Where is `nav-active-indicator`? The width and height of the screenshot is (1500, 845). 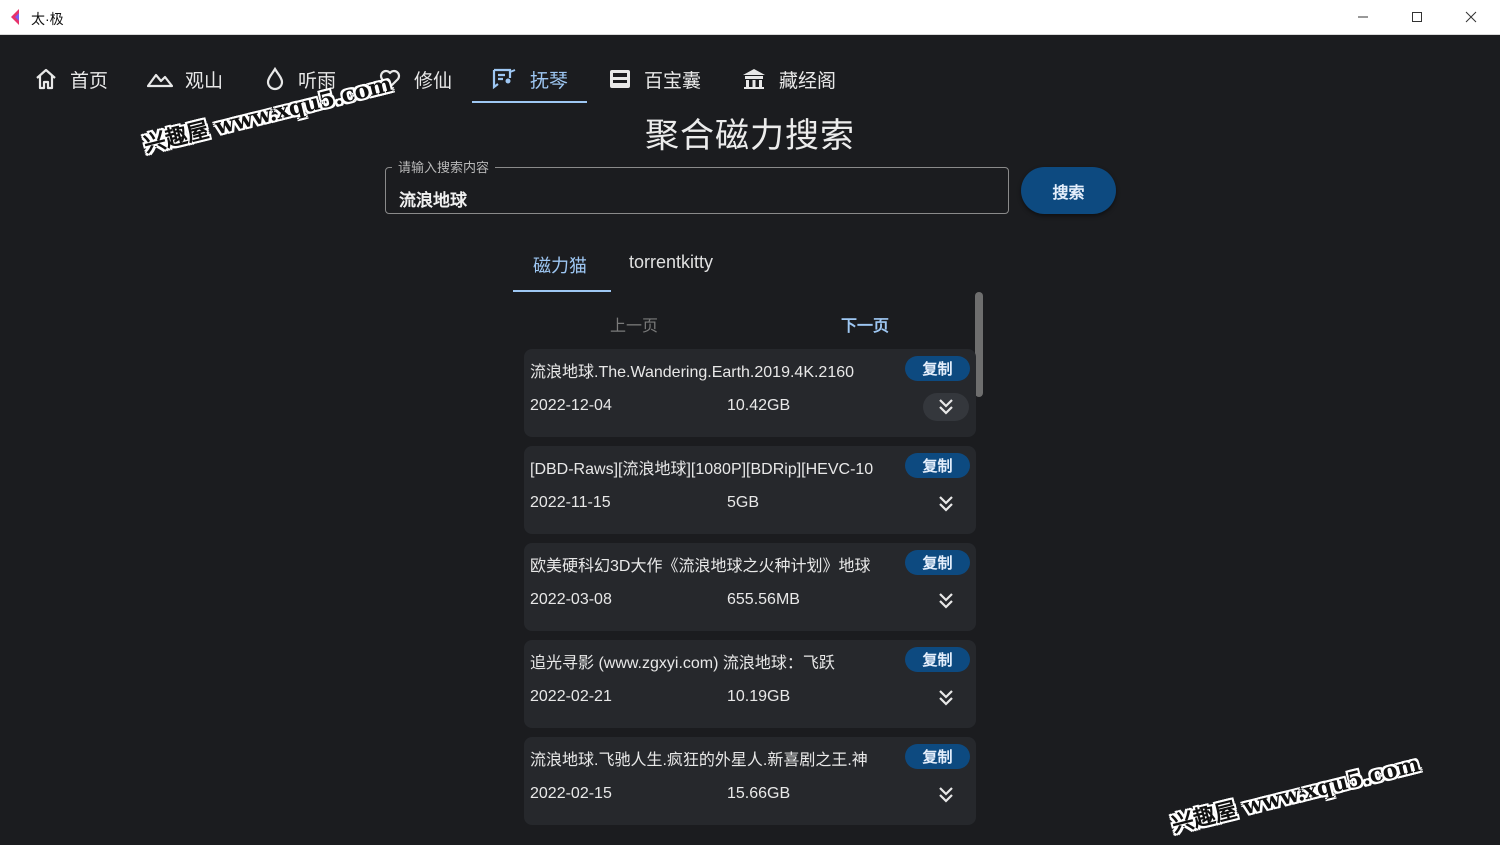
nav-active-indicator is located at coordinates (529, 102).